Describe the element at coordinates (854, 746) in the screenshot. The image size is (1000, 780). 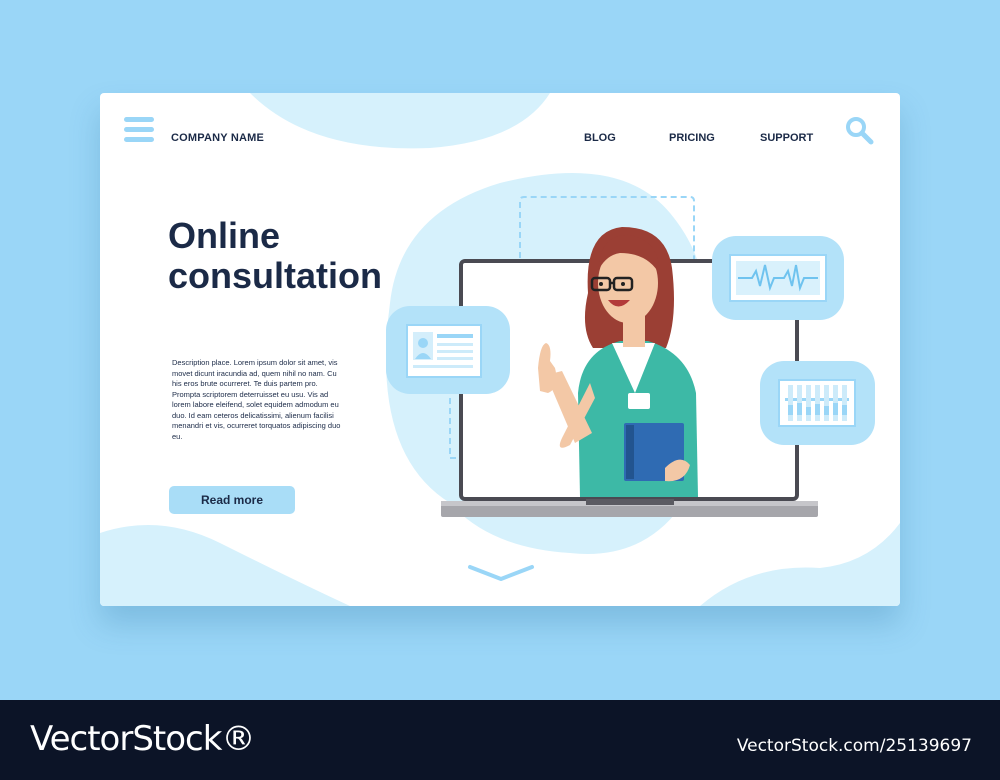
I see `watermark-url: VectorStock.com/25139697` at that location.